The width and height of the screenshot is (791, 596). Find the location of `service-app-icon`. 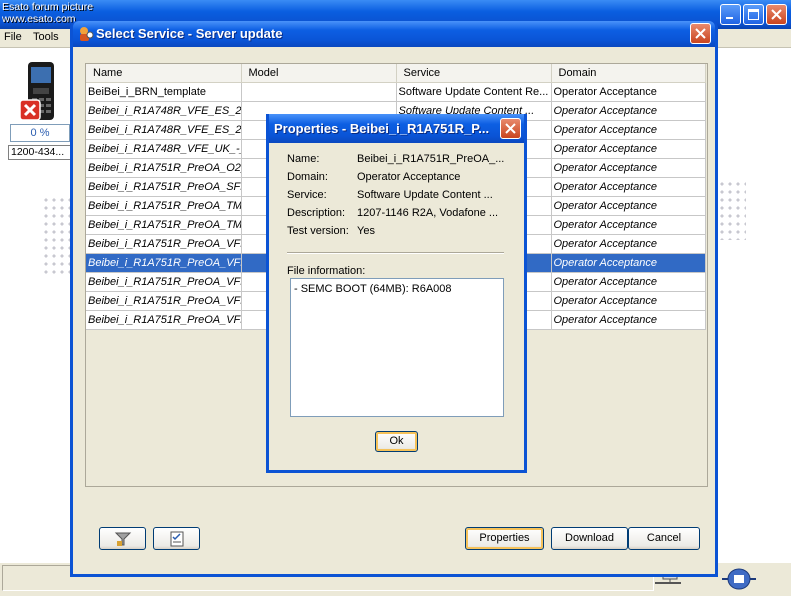

service-app-icon is located at coordinates (87, 34).